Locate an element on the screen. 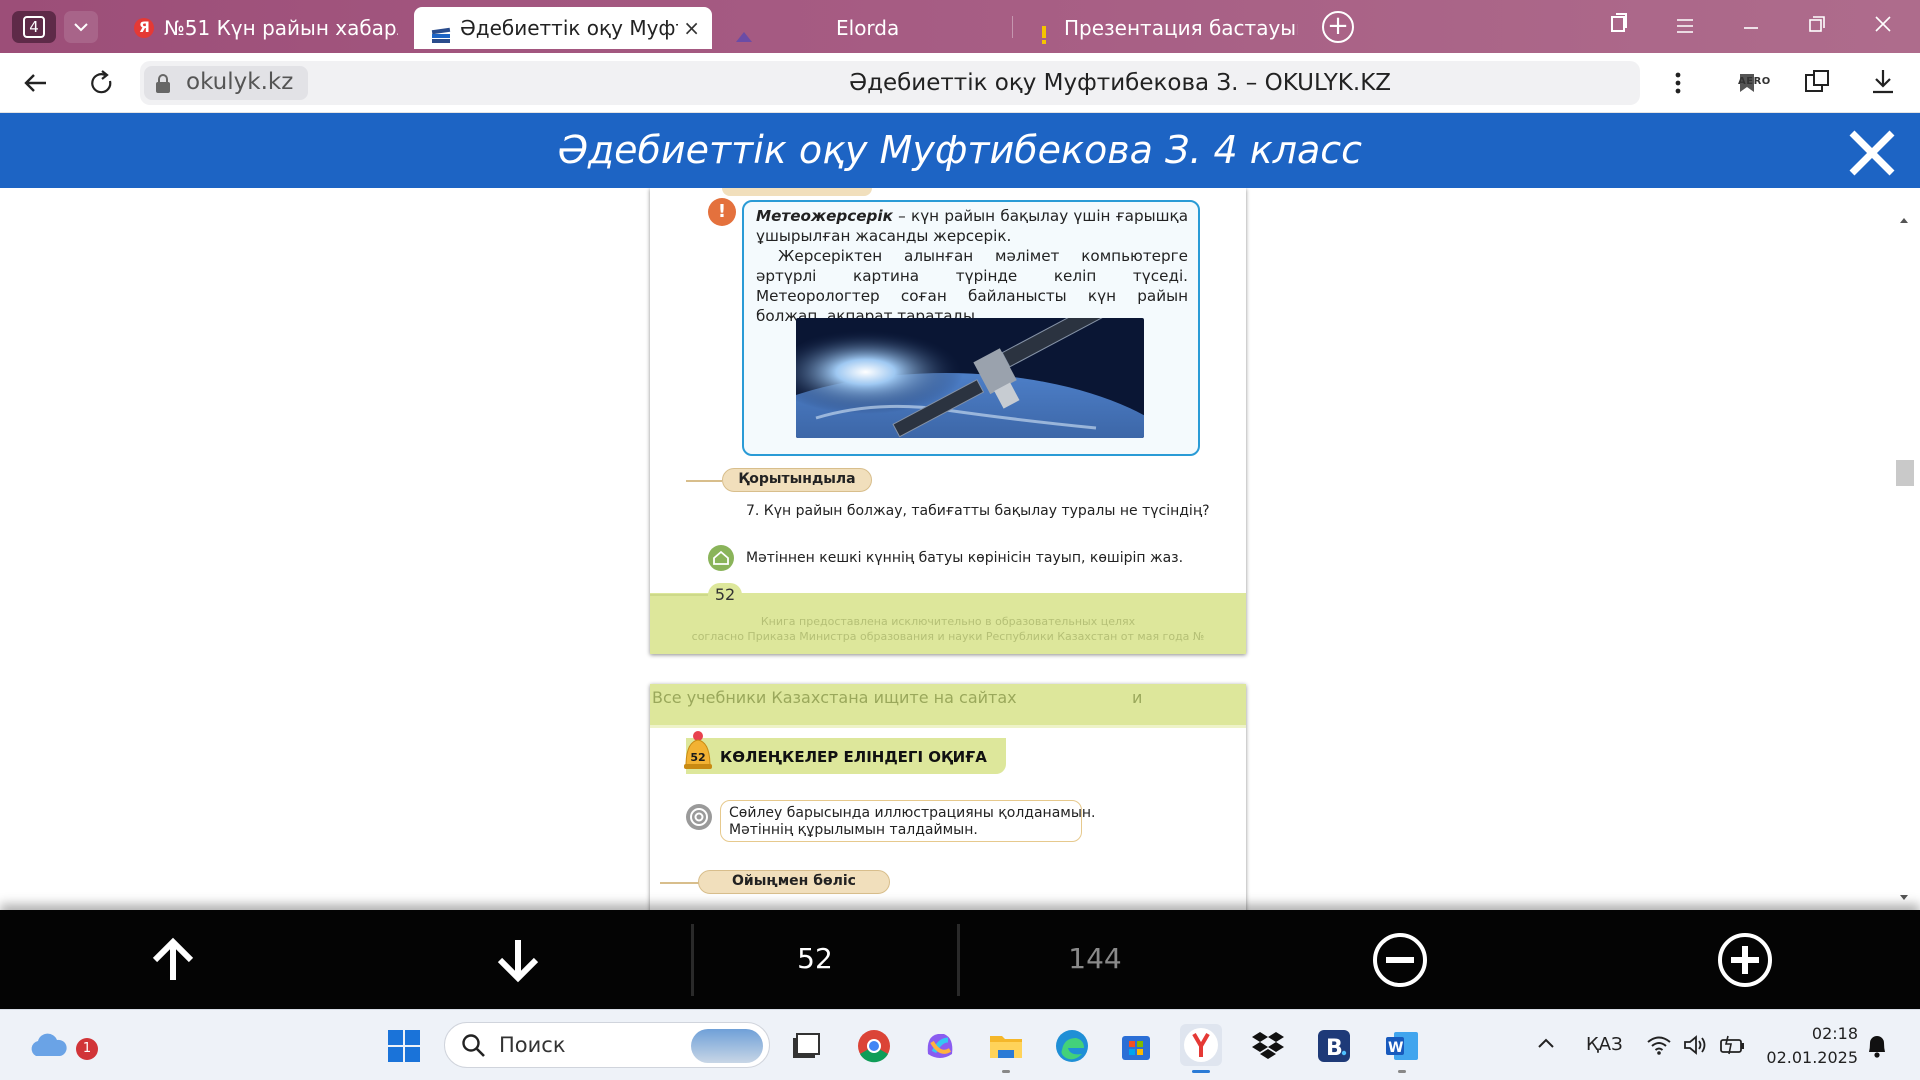  viewer-header: Әдебиеттік оқу Муфтибекова З. 4 класс is located at coordinates (960, 150).